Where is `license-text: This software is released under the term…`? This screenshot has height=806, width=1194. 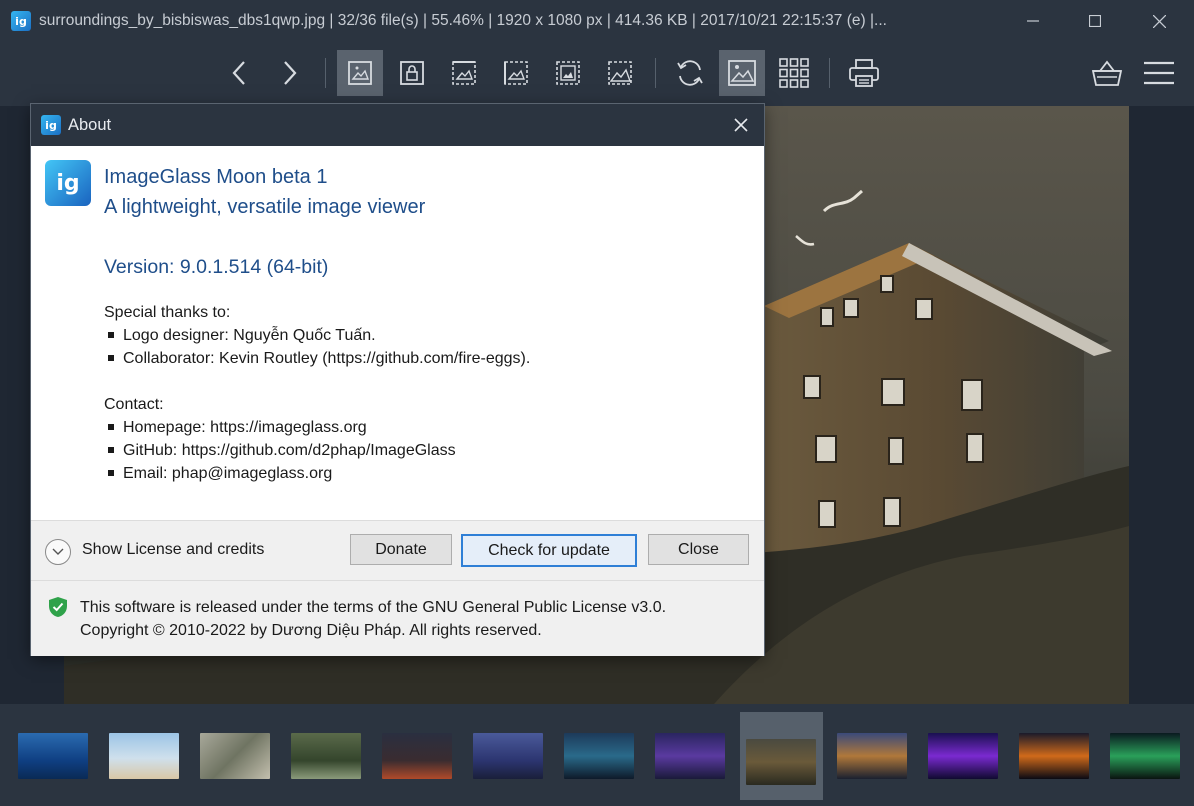
license-text: This software is released under the term… is located at coordinates (373, 607).